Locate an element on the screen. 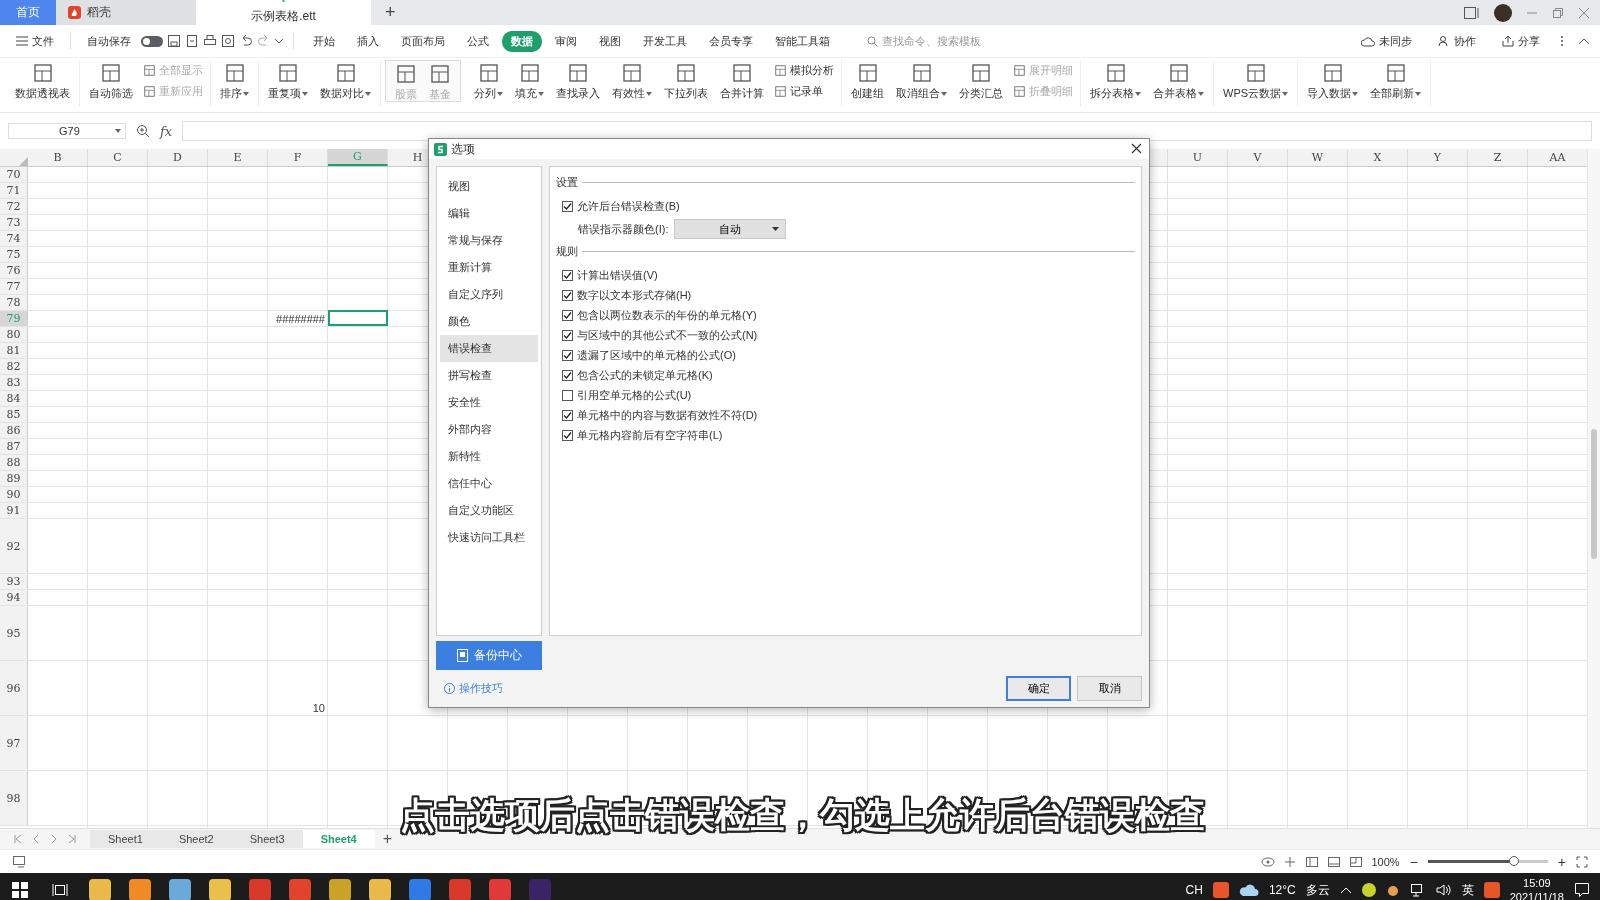 This screenshot has height=900, width=1600. page-layout-icon is located at coordinates (1334, 861).